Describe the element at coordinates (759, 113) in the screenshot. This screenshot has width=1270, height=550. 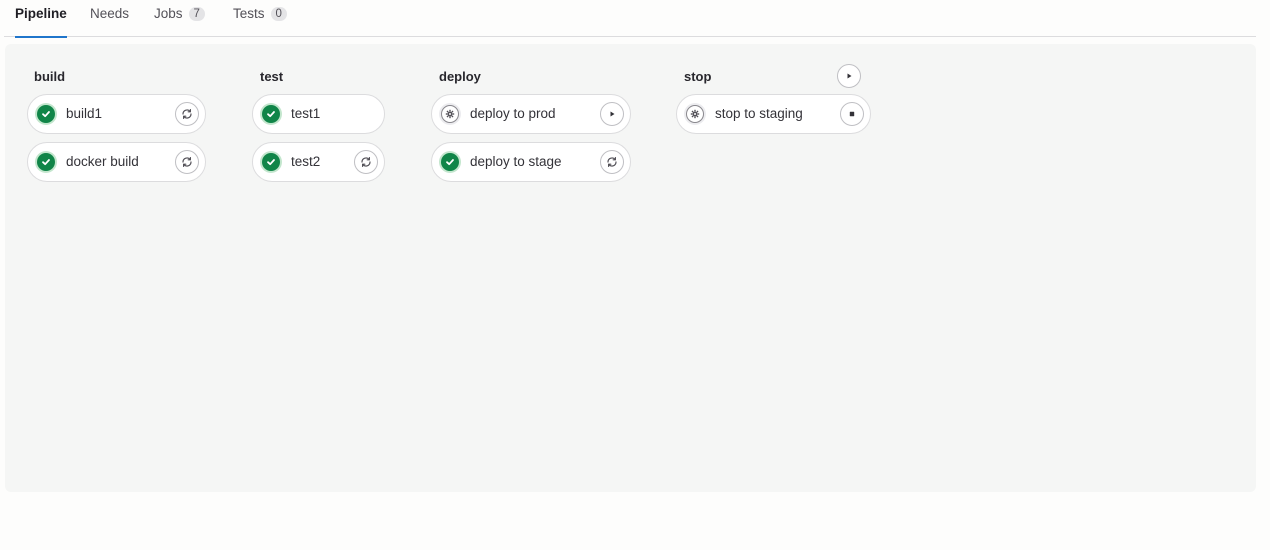
I see `job-name: stop to staging` at that location.